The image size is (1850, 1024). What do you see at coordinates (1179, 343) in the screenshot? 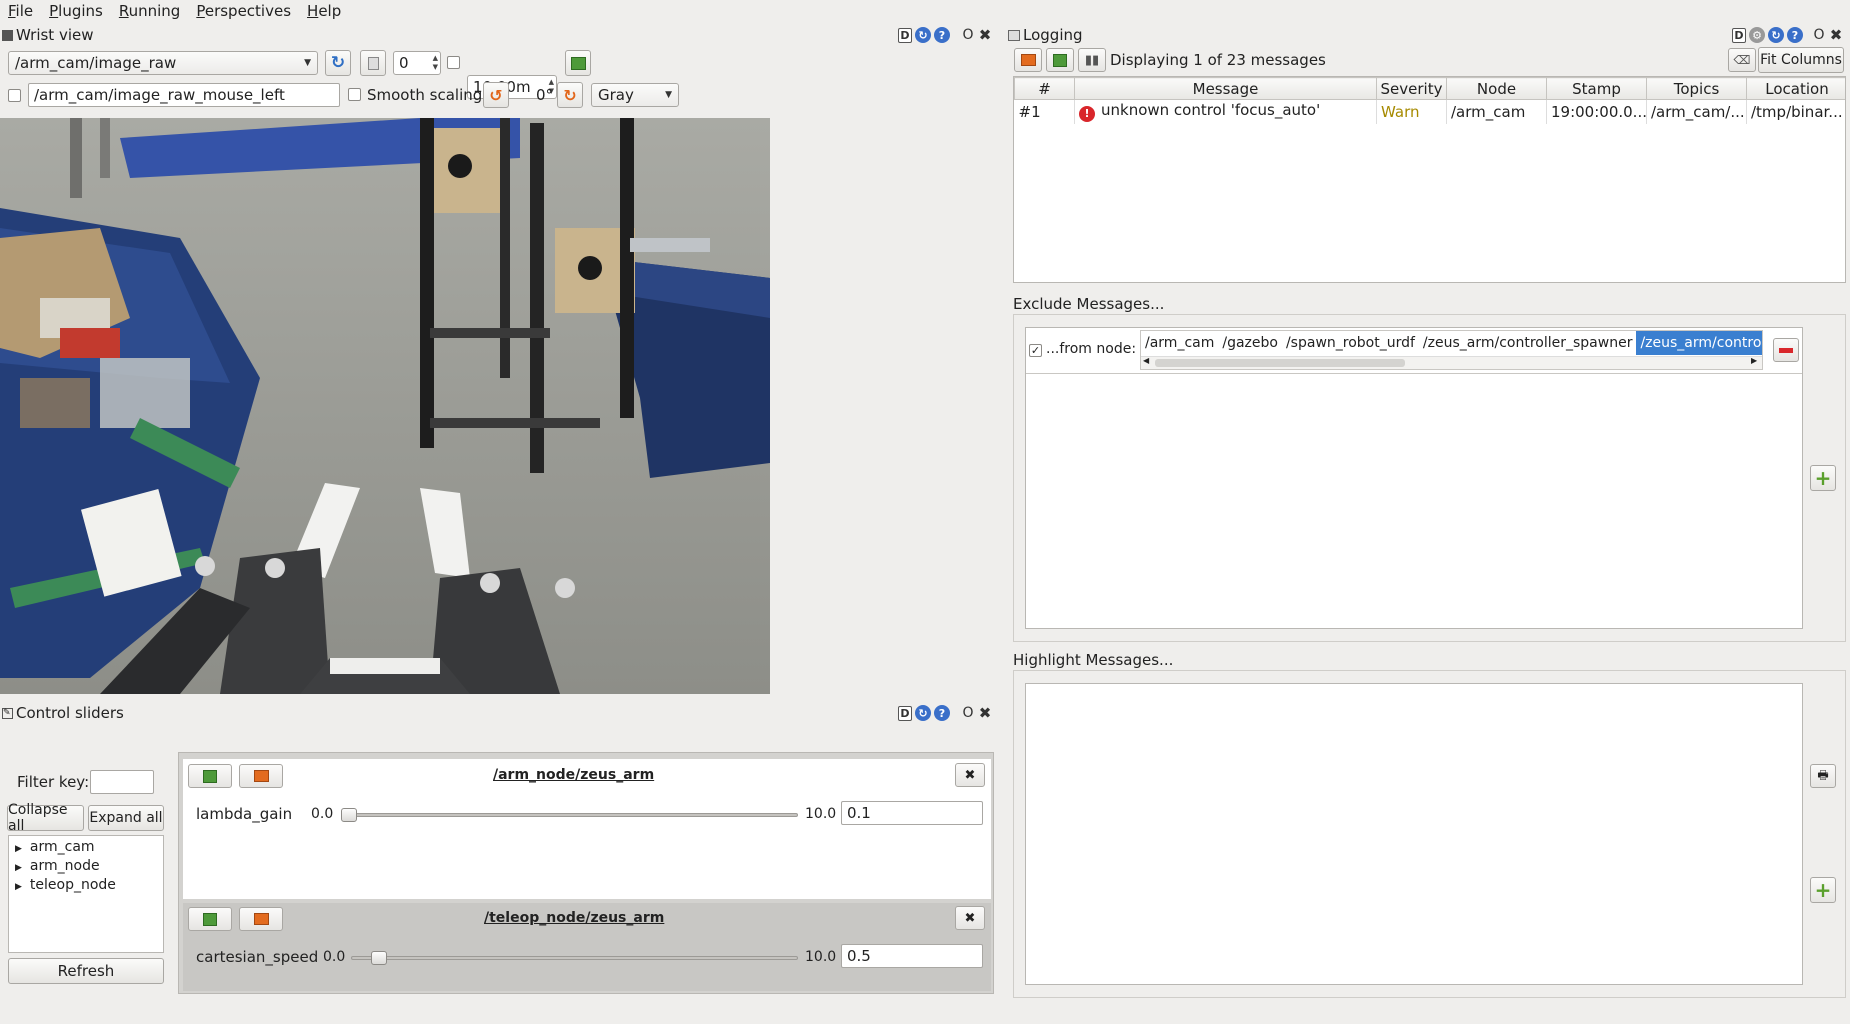
I see `node-item: /arm_cam` at bounding box center [1179, 343].